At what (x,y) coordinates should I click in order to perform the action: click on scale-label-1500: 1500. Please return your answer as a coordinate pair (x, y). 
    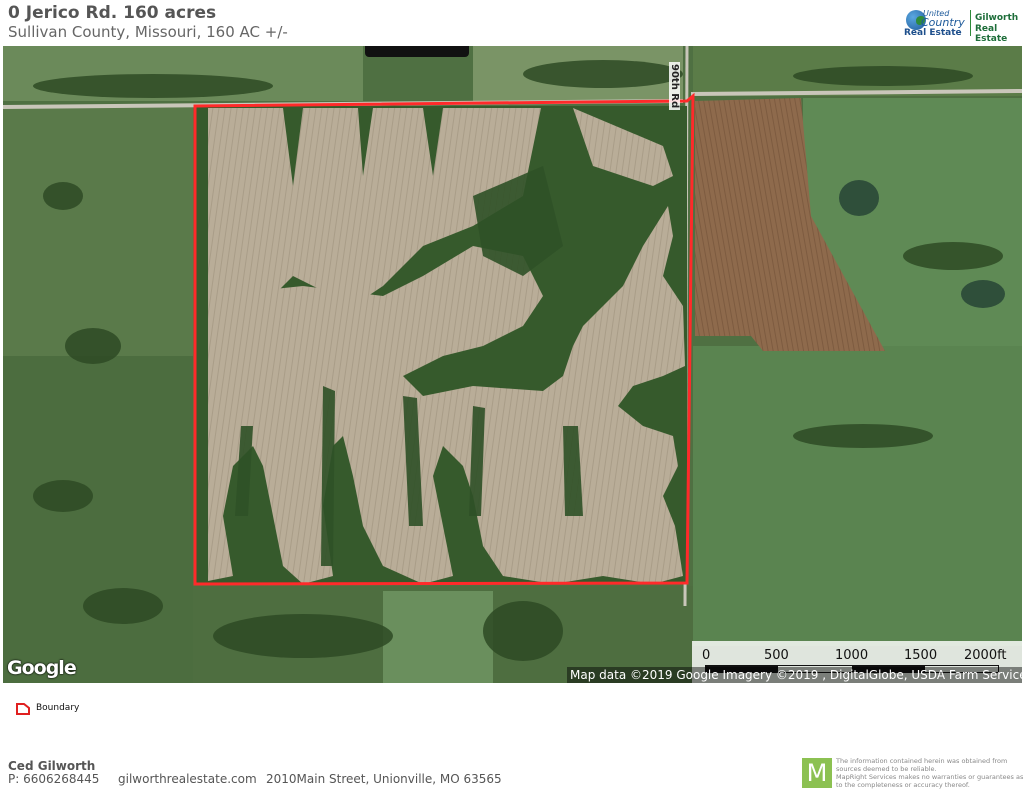
    Looking at the image, I should click on (921, 655).